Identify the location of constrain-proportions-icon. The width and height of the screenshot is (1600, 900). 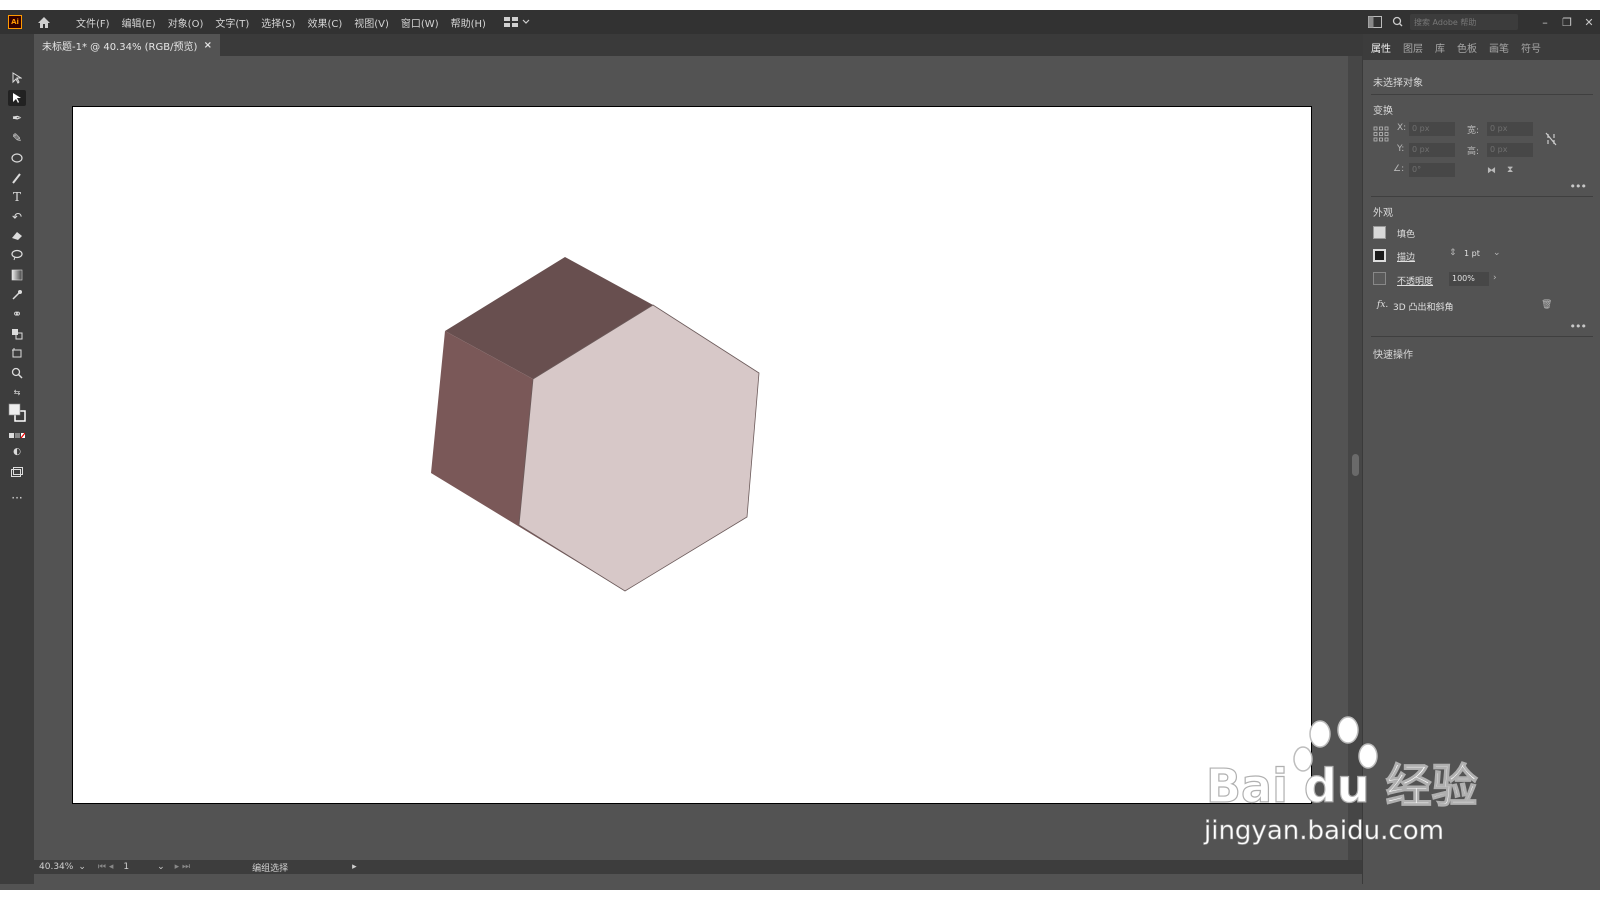
(1551, 139).